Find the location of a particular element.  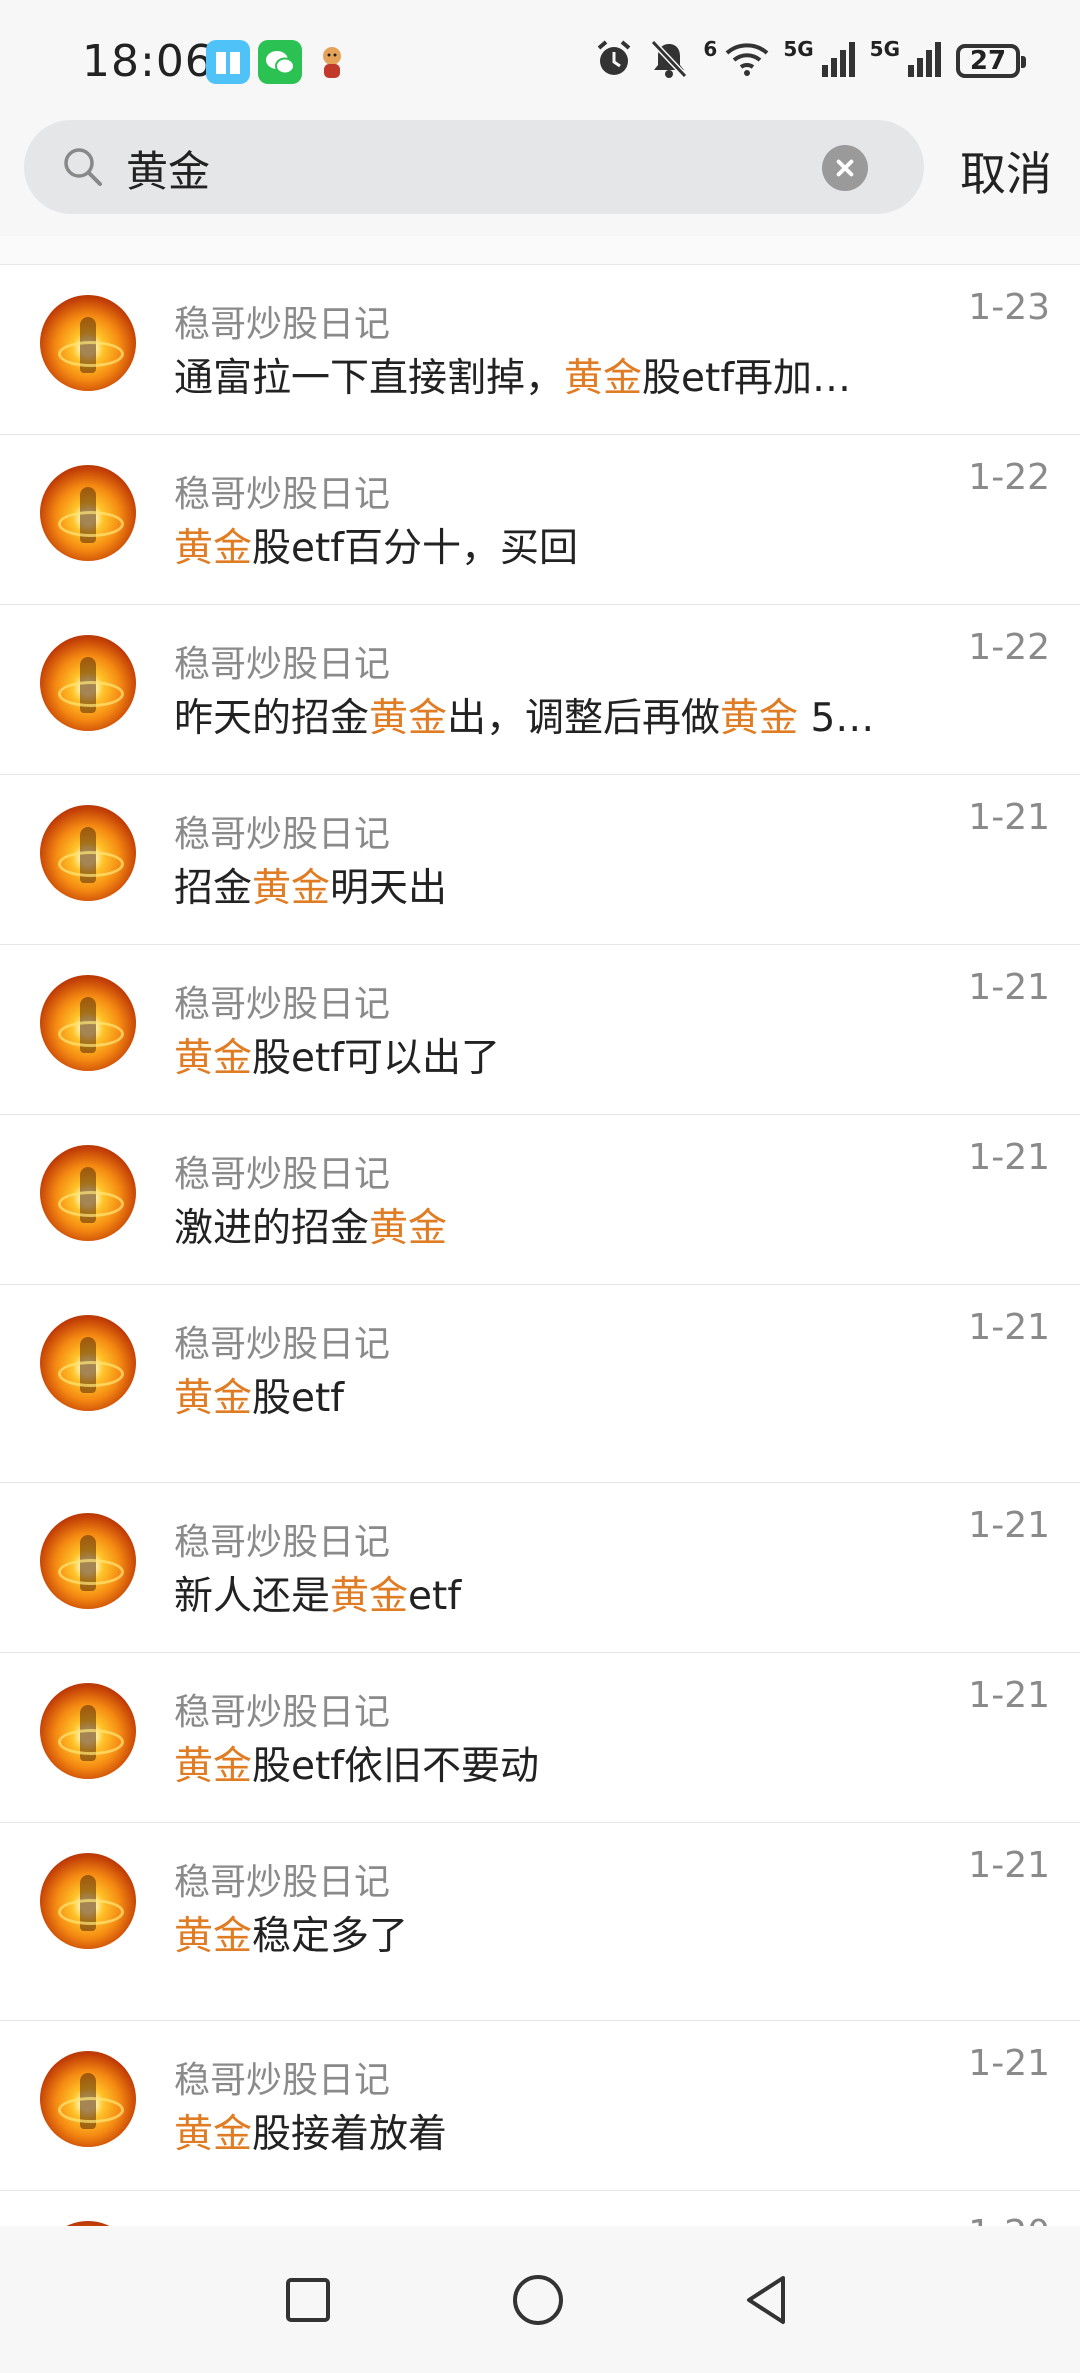

list-item: 稳哥炒股日记 1-21 激进的招金黄金 is located at coordinates (540, 1200).